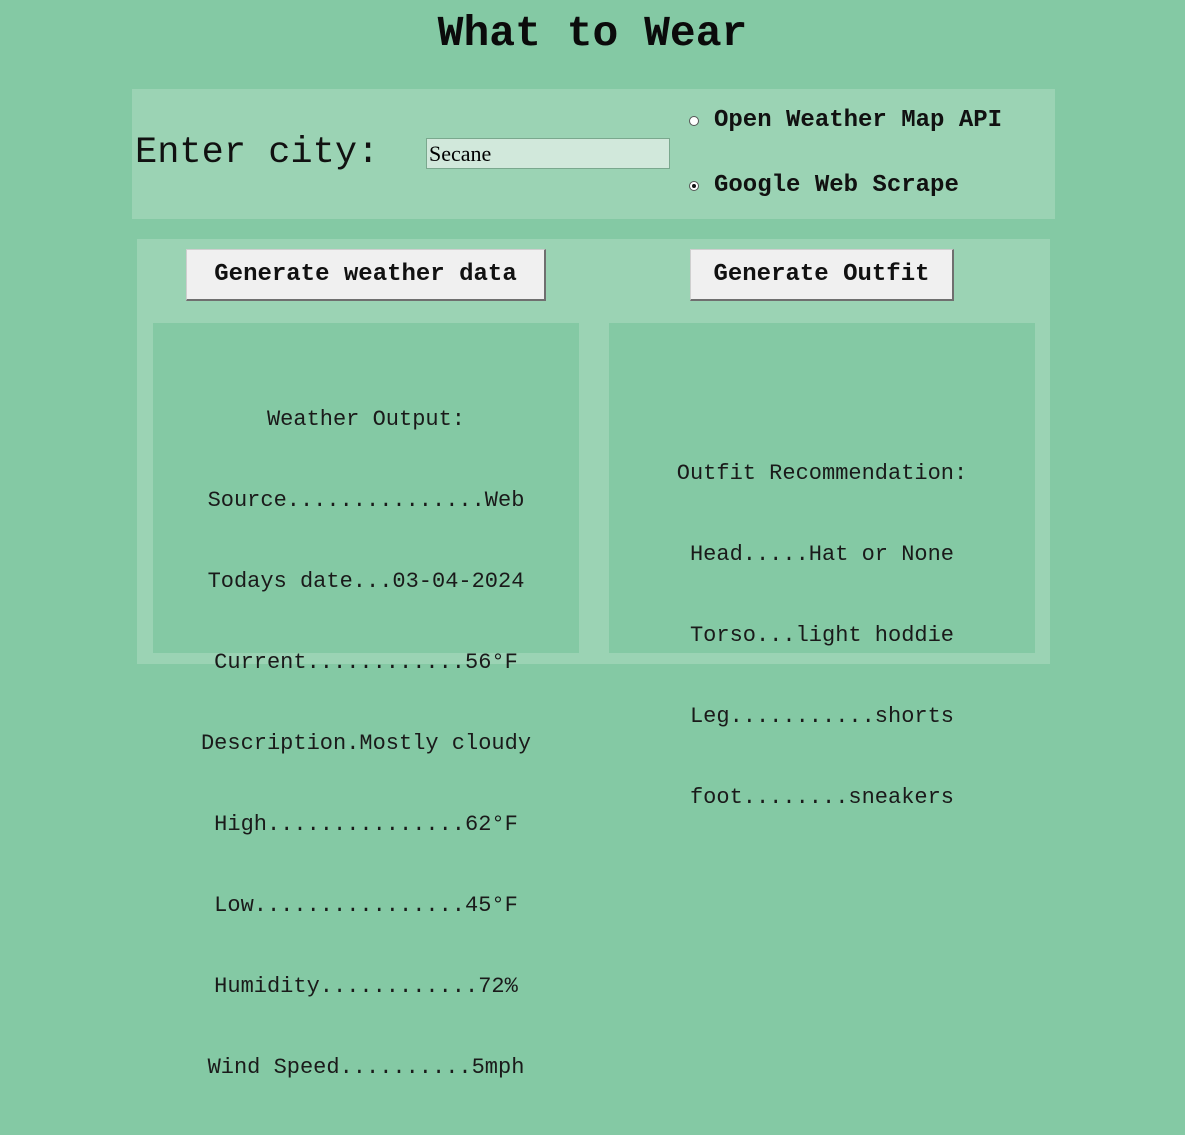 The image size is (1185, 1135). I want to click on outfit-output-line: Leg...........shorts, so click(822, 716).